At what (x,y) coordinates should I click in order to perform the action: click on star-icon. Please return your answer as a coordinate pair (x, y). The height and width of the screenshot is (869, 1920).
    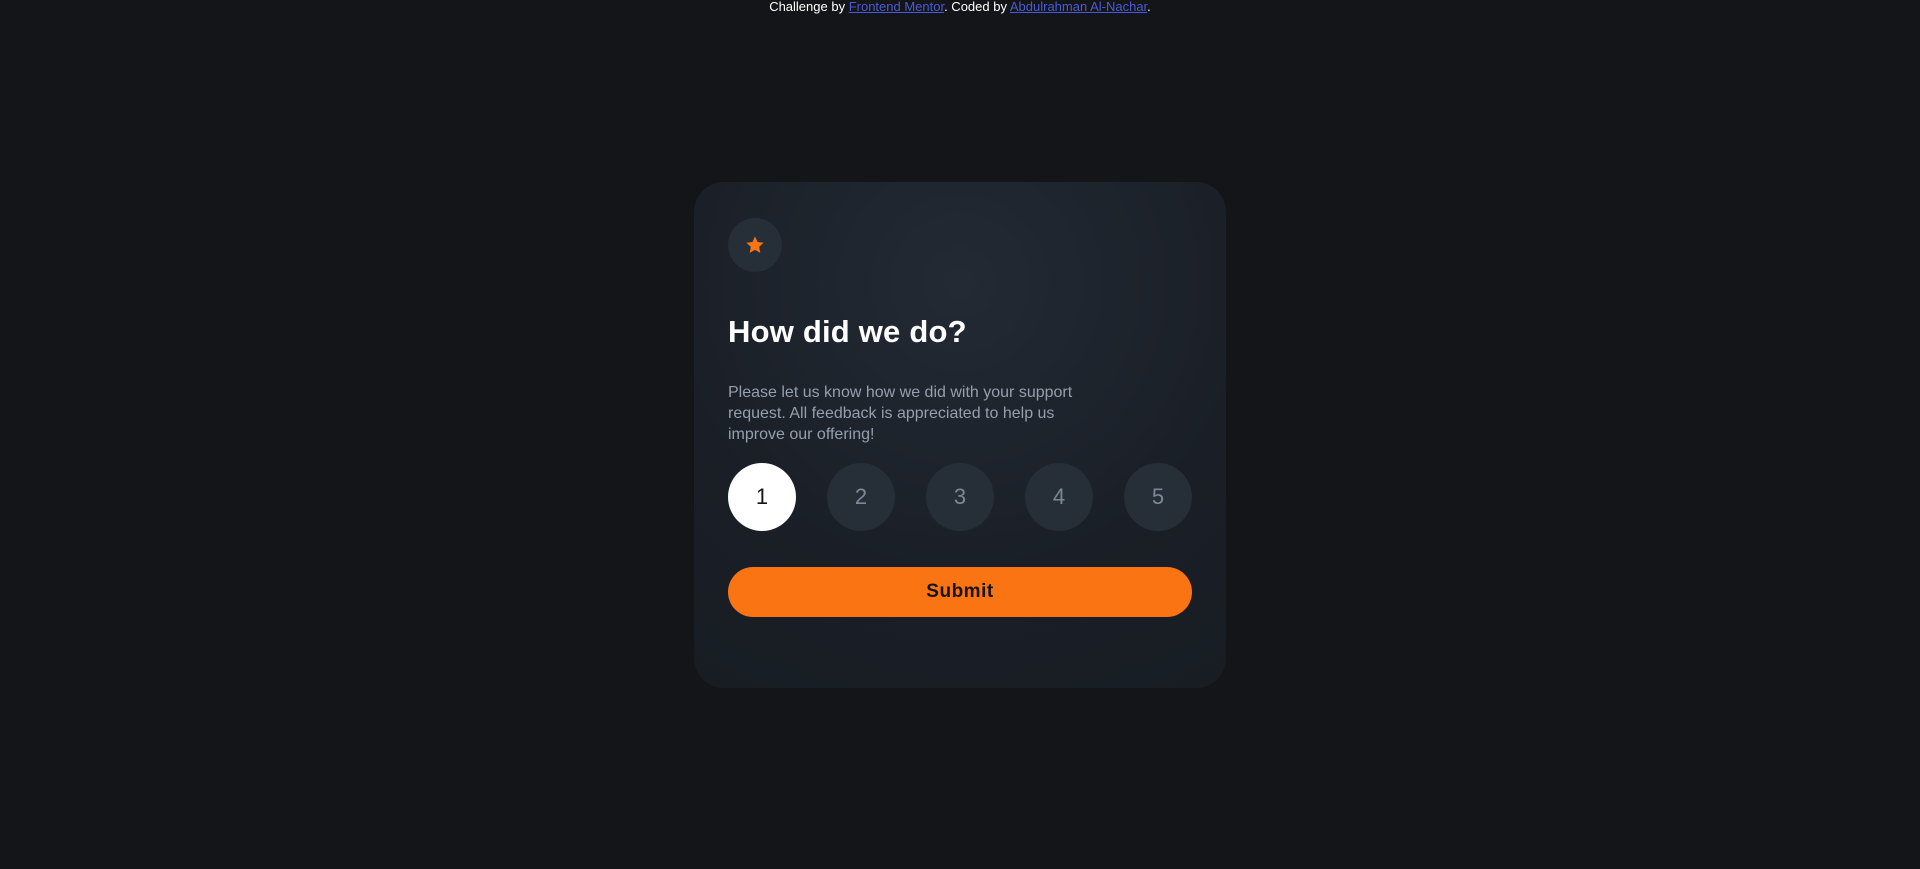
    Looking at the image, I should click on (755, 244).